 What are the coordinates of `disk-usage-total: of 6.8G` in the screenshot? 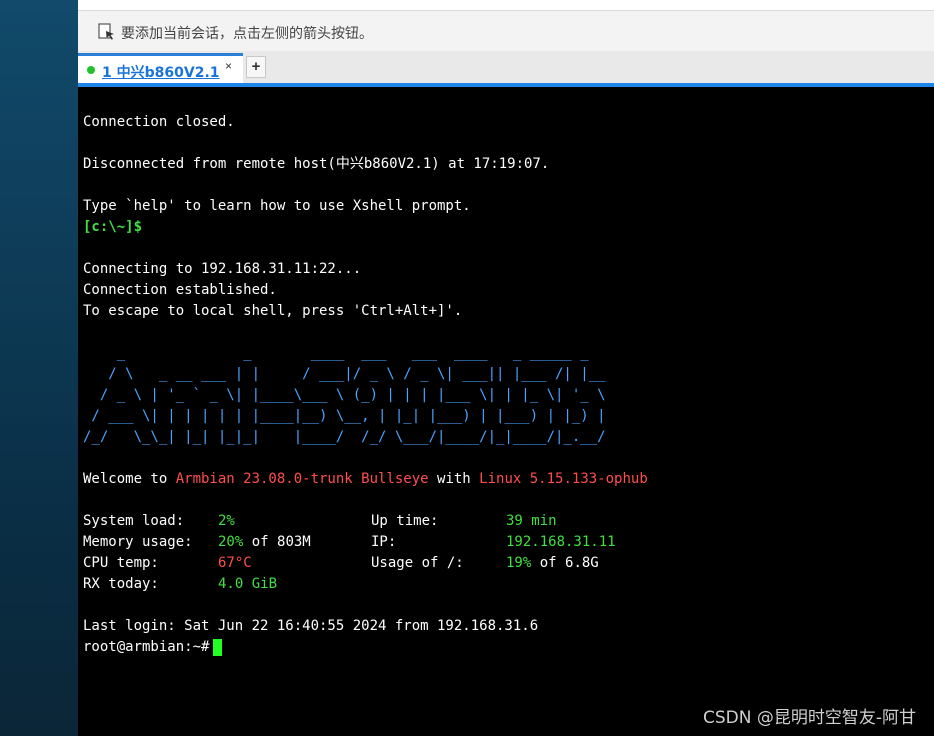 It's located at (565, 563).